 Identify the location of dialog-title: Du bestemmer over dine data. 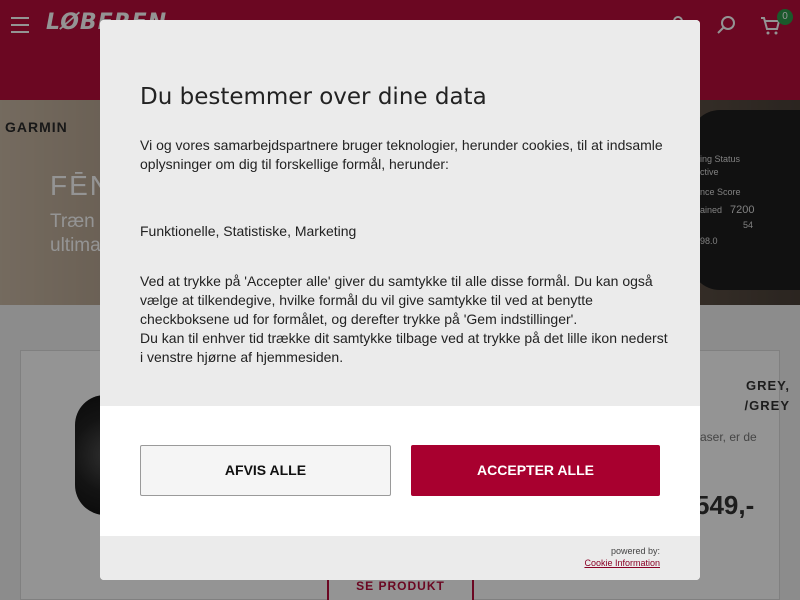
(313, 97).